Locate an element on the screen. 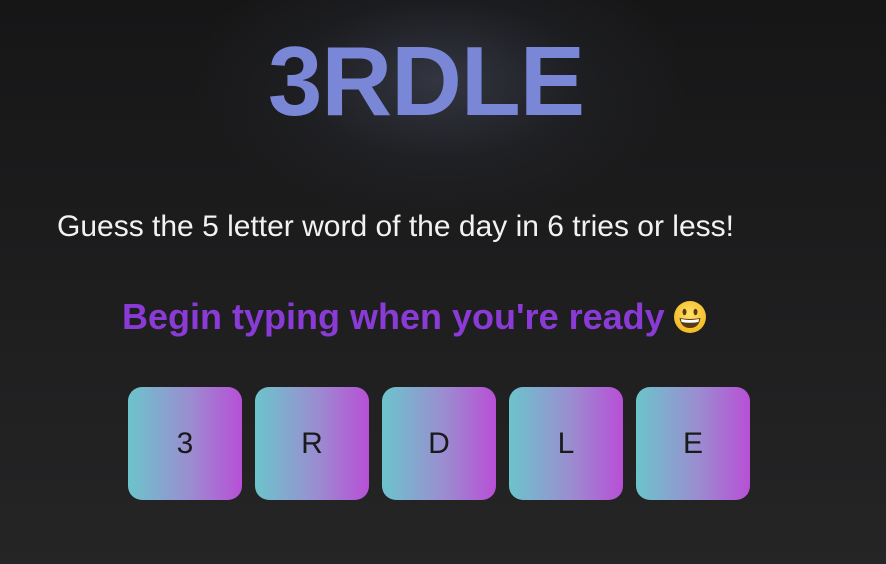  letter-tile: L is located at coordinates (566, 443).